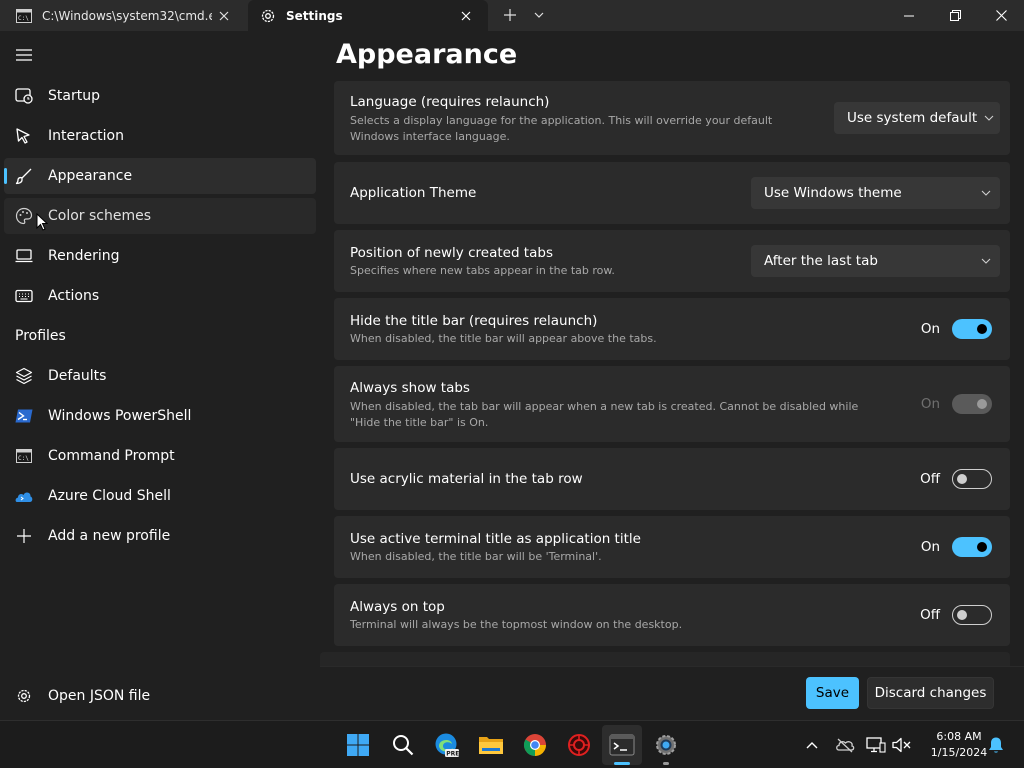 The width and height of the screenshot is (1024, 768). I want to click on file-explorer-icon, so click(491, 745).